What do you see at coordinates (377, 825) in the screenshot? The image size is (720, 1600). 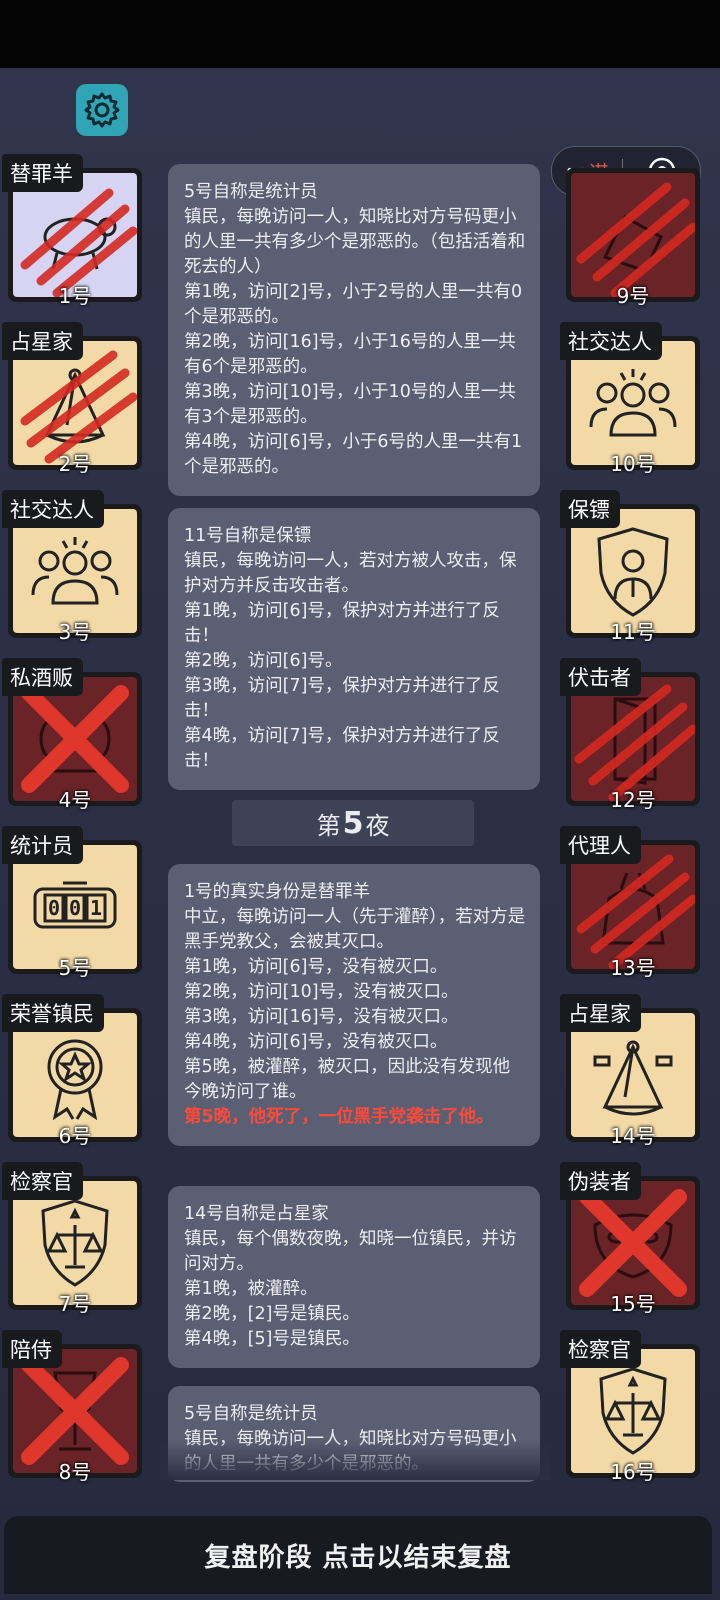 I see `night-label-post: 夜` at bounding box center [377, 825].